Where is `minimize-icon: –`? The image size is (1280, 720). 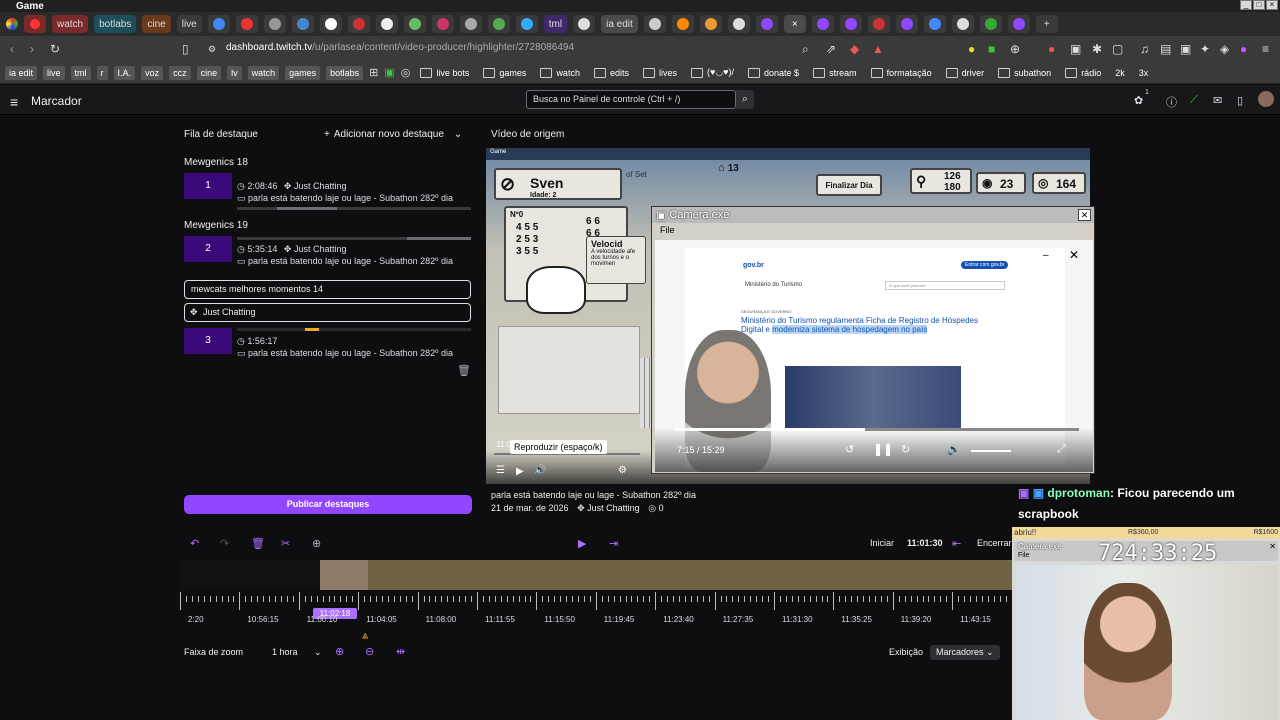 minimize-icon: – is located at coordinates (1046, 255).